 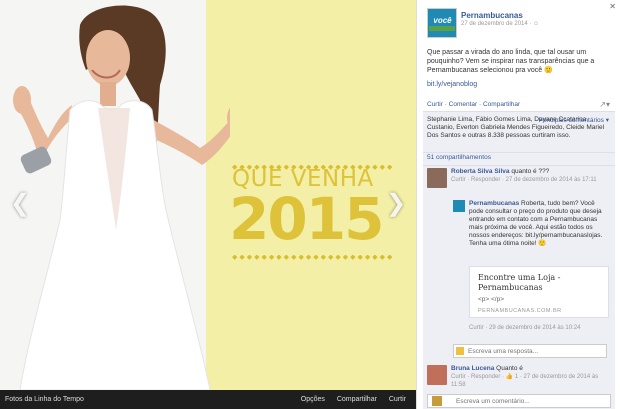 What do you see at coordinates (473, 104) in the screenshot?
I see `post-actions: Curtir · Comentar · Compartilhar` at bounding box center [473, 104].